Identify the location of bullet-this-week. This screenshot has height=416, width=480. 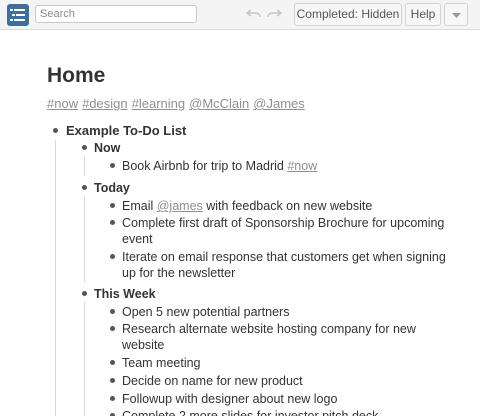
(84, 293).